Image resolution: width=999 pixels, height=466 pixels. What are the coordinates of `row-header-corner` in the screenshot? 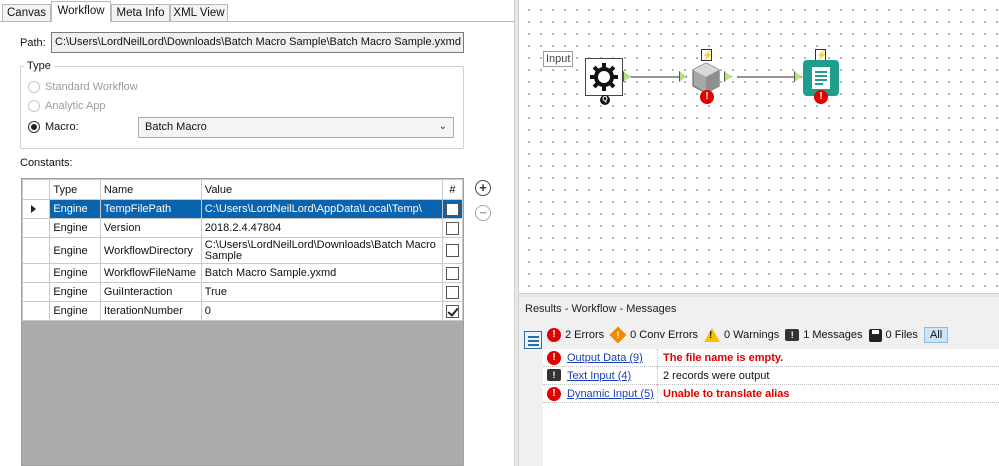 It's located at (36, 189).